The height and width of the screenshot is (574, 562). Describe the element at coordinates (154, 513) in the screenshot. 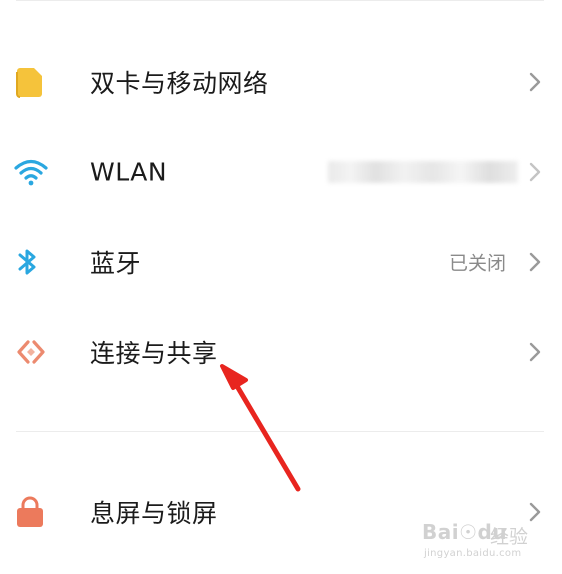

I see `setting-label: 息屏与锁屏` at that location.